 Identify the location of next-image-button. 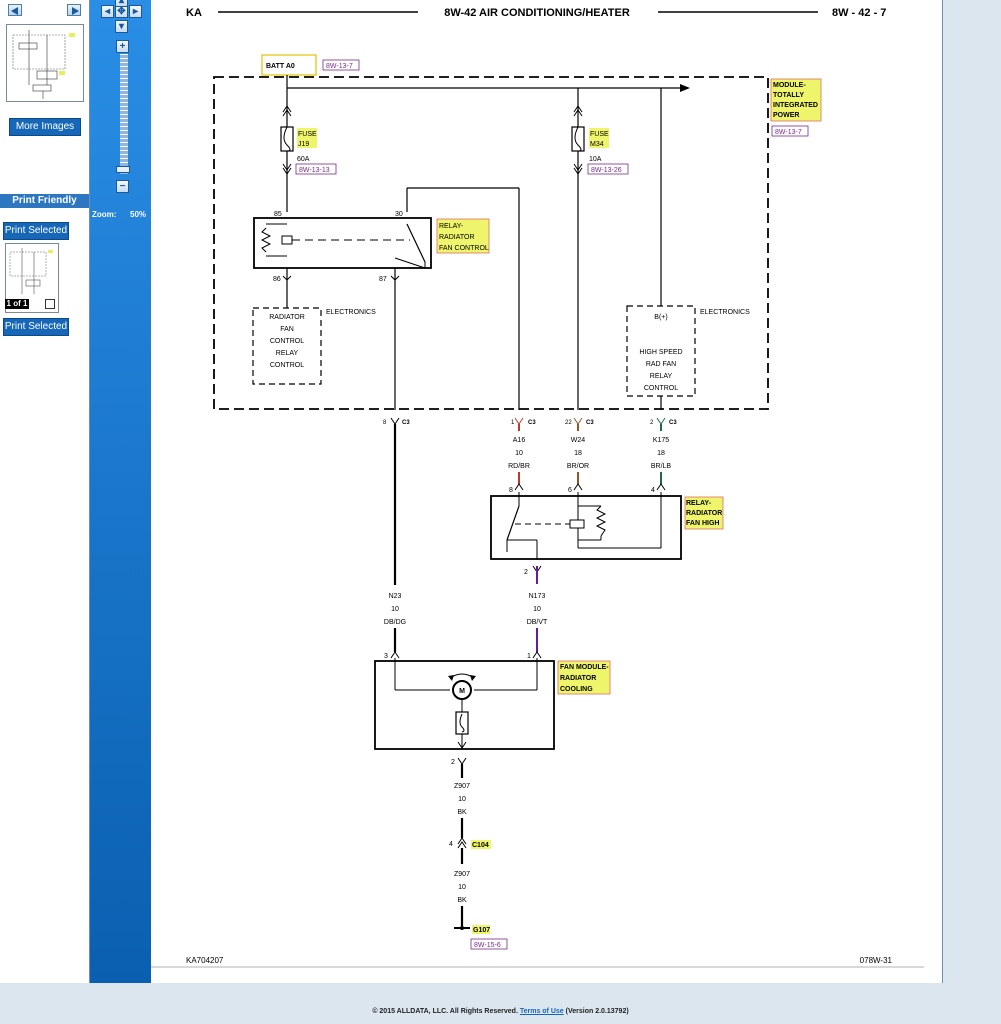
(74, 10).